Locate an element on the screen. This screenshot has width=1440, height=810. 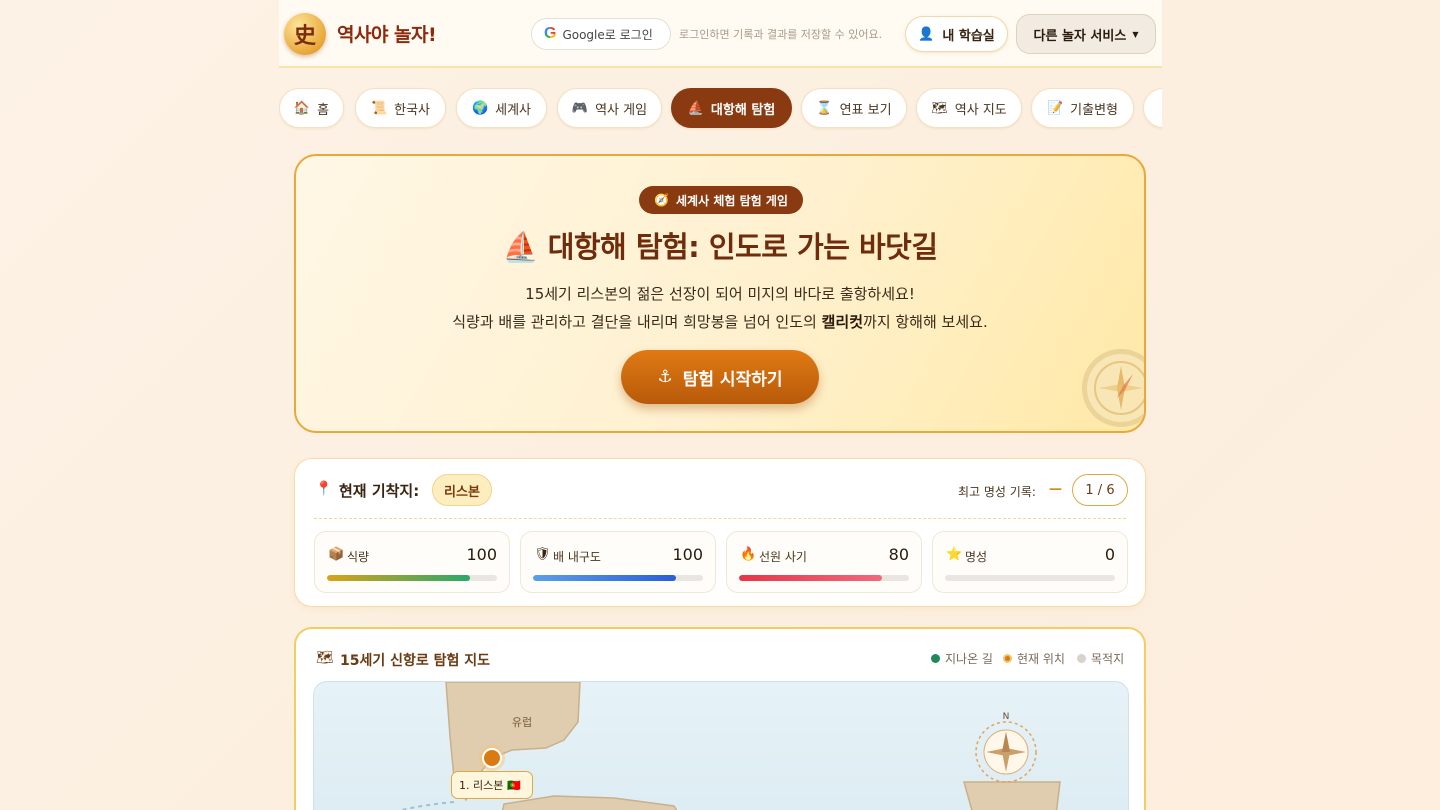
hero-desc-bold: 캘리컷 is located at coordinates (842, 322).